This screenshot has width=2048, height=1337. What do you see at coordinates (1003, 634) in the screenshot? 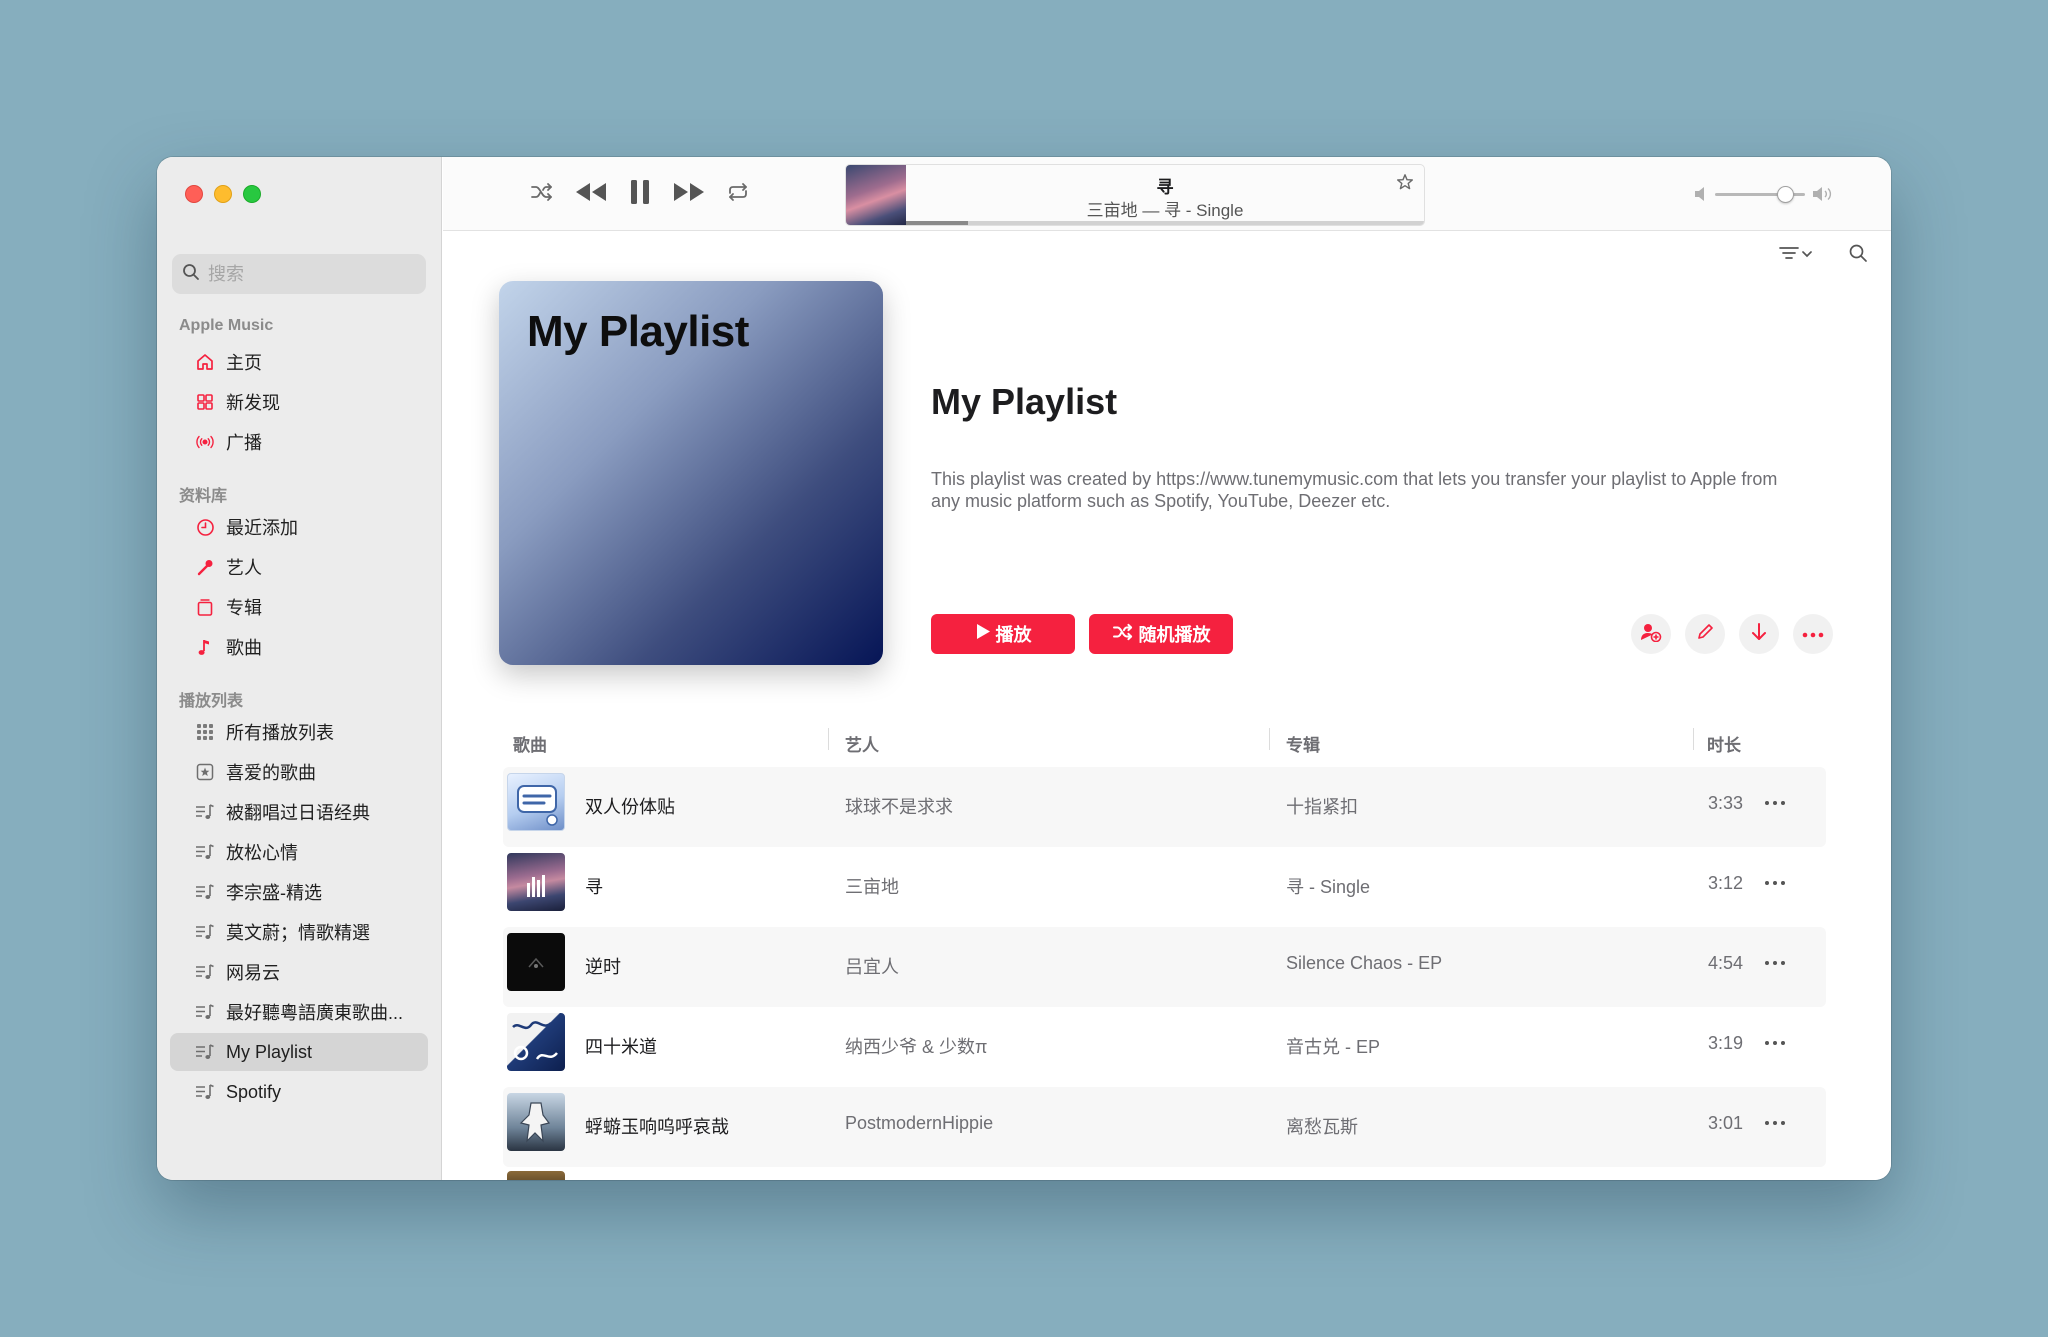
I see `play-button: 播放` at bounding box center [1003, 634].